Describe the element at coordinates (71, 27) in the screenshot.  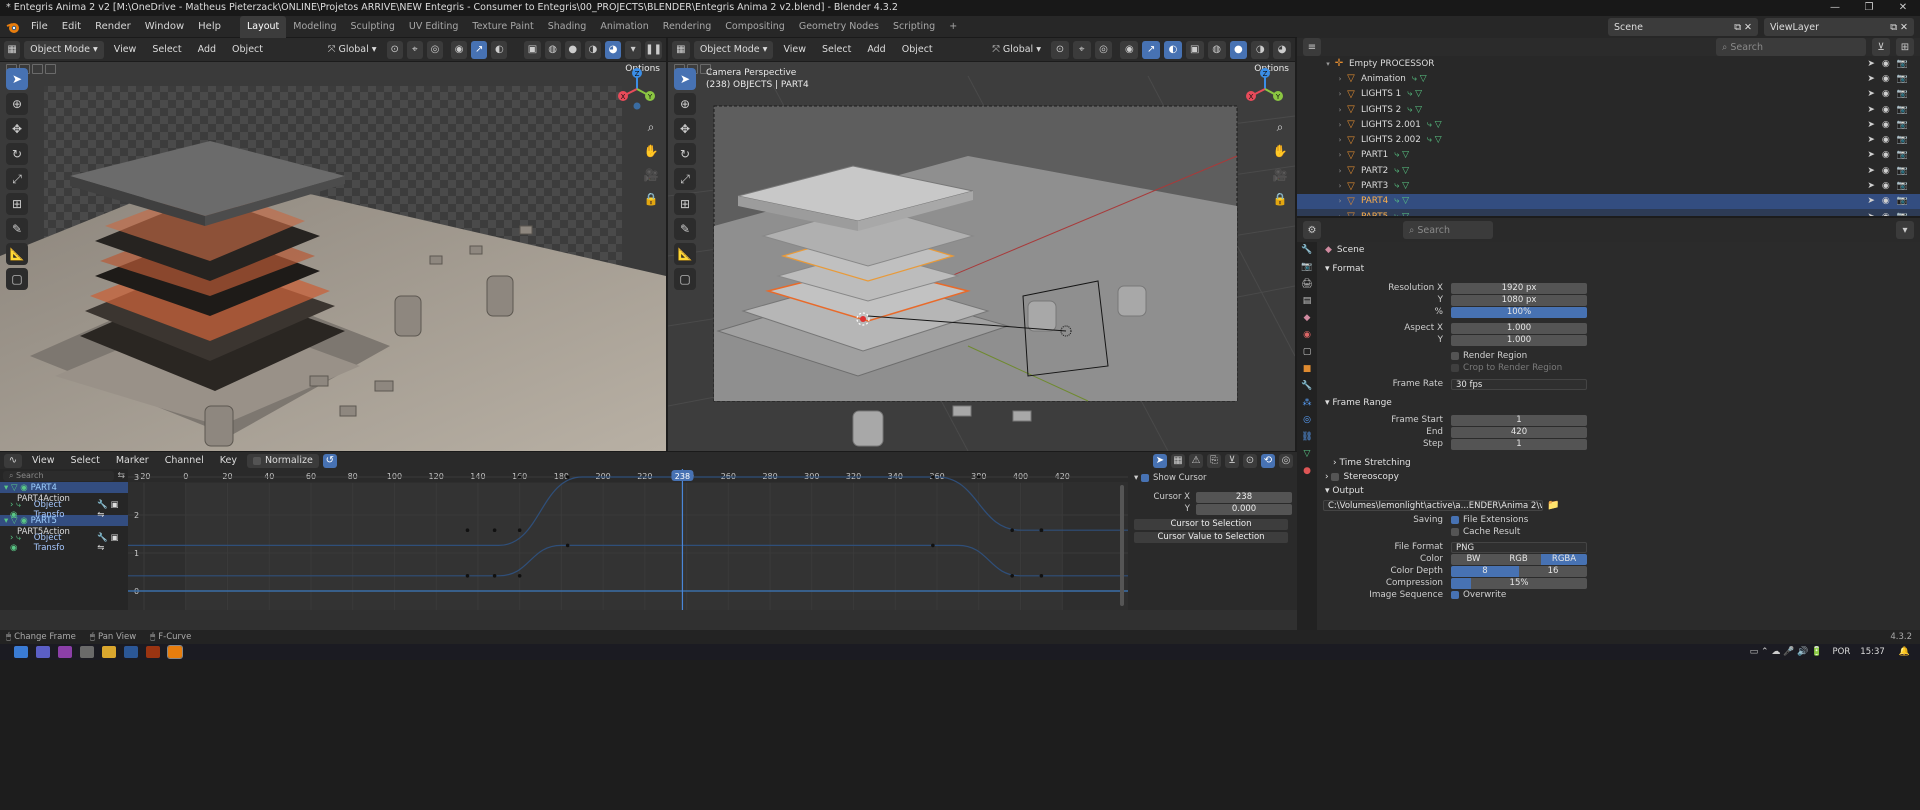
I see `menu-edit: Edit` at that location.